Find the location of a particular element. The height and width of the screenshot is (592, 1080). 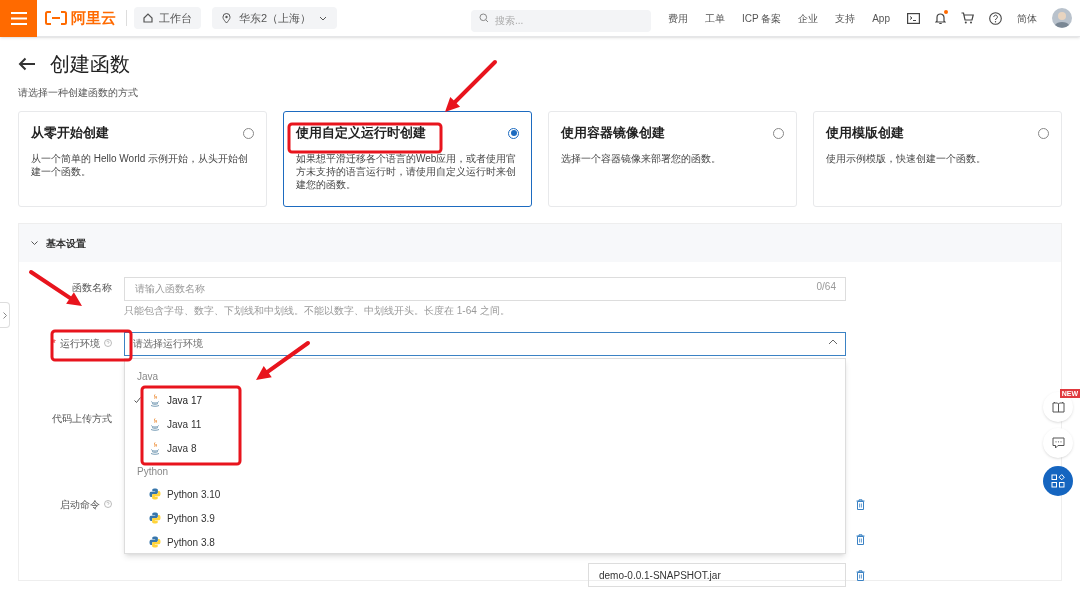

method-card: 使用自定义运行时创建 如果想平滑迁移各个语言的Web应用，或者使用官方未支持的语言运行时，请使用自定义运行时来创建您的函数。 is located at coordinates (407, 159).